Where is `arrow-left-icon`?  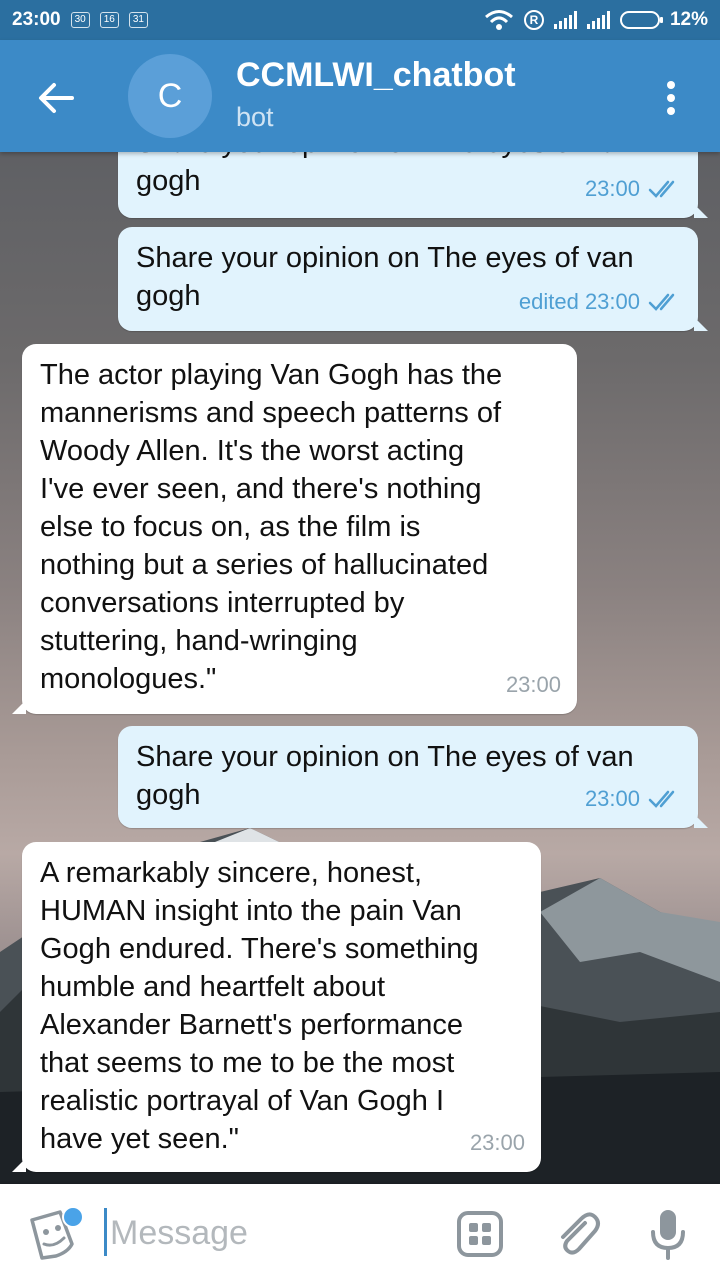 arrow-left-icon is located at coordinates (56, 98).